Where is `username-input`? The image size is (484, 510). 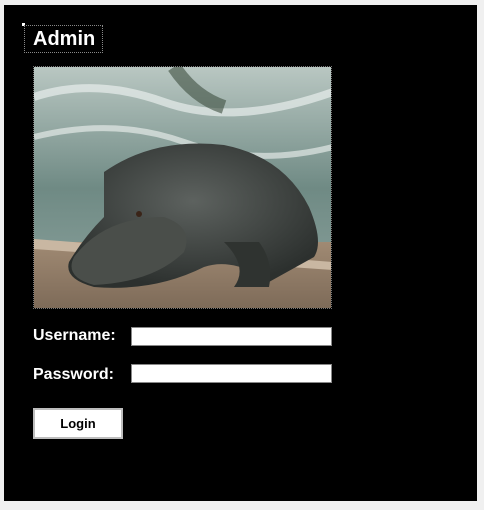
username-input is located at coordinates (231, 336).